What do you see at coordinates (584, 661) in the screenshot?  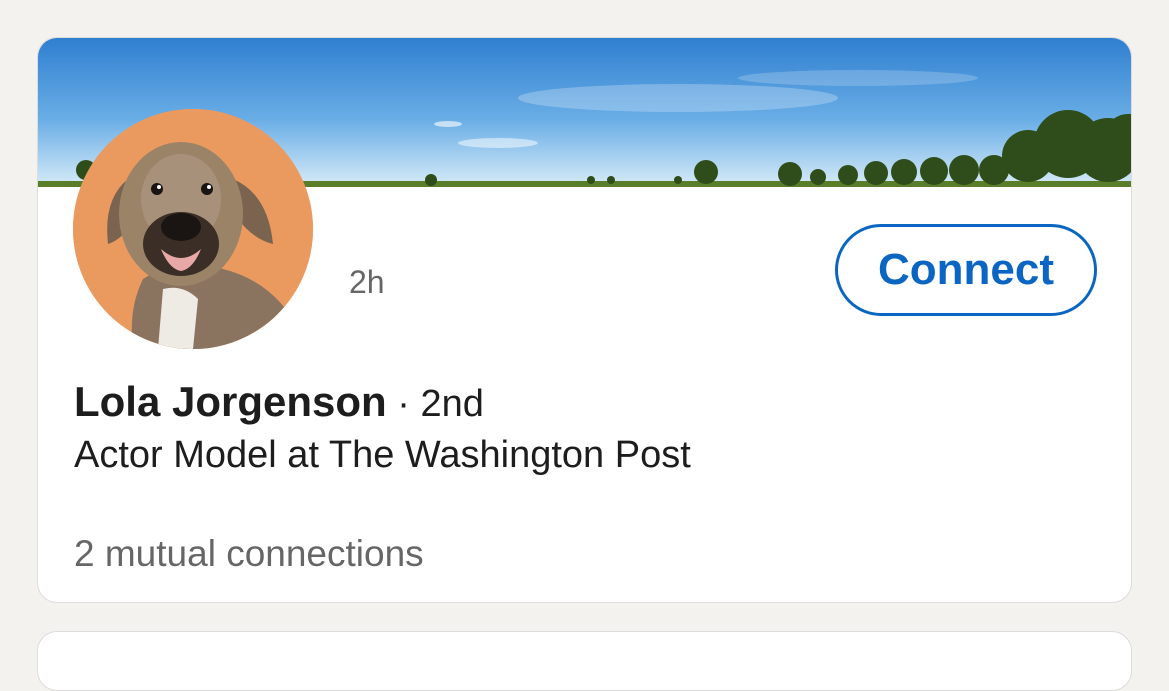 I see `next-card` at bounding box center [584, 661].